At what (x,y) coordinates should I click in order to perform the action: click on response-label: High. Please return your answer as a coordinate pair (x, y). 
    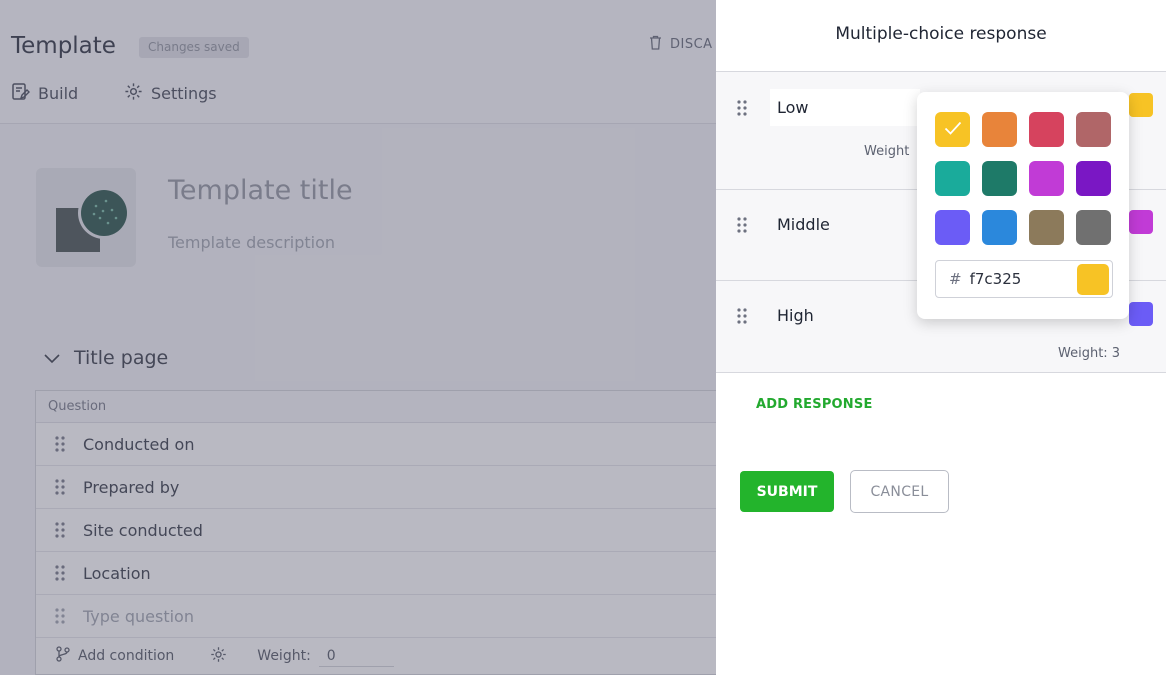
    Looking at the image, I should click on (795, 315).